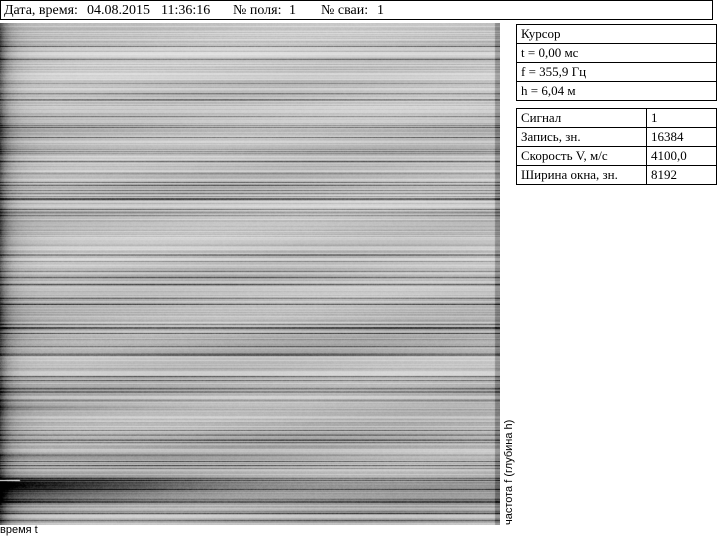 The height and width of the screenshot is (537, 717). I want to click on x-axis-label: время t, so click(19, 530).